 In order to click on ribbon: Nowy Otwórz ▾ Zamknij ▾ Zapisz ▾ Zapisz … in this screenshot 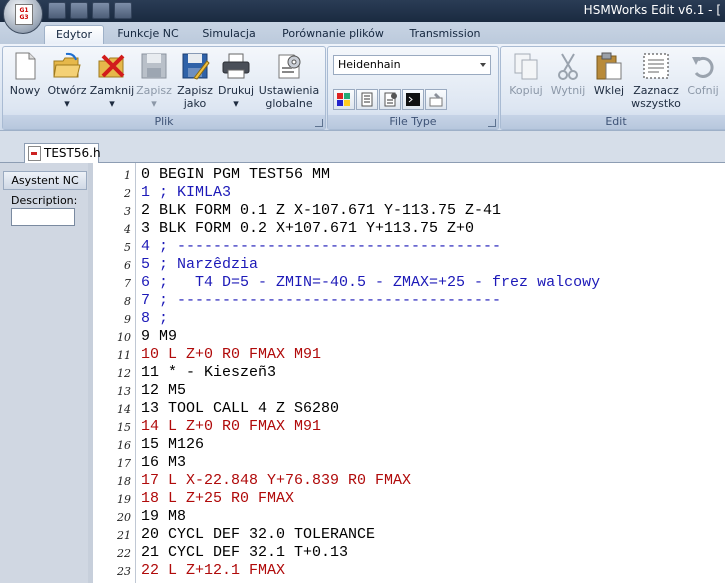, I will do `click(362, 87)`.